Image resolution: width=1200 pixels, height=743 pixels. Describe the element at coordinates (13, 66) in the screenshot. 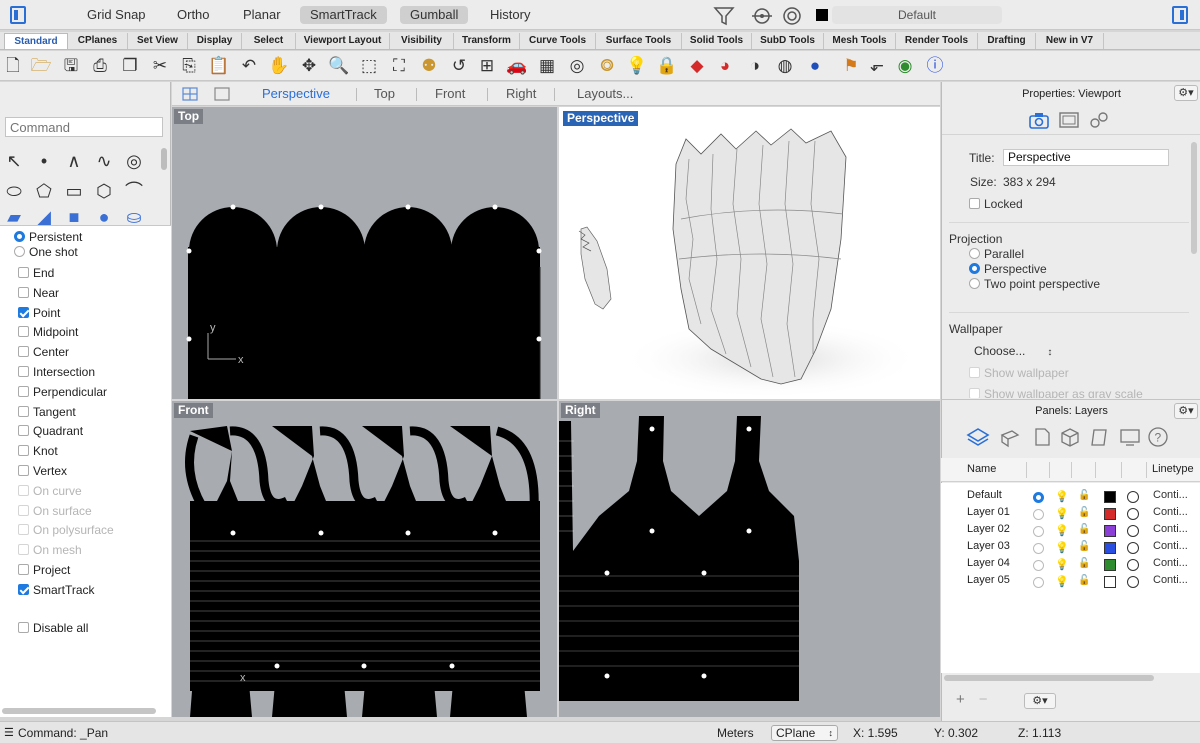

I see `new-file-icon: 🗋` at that location.